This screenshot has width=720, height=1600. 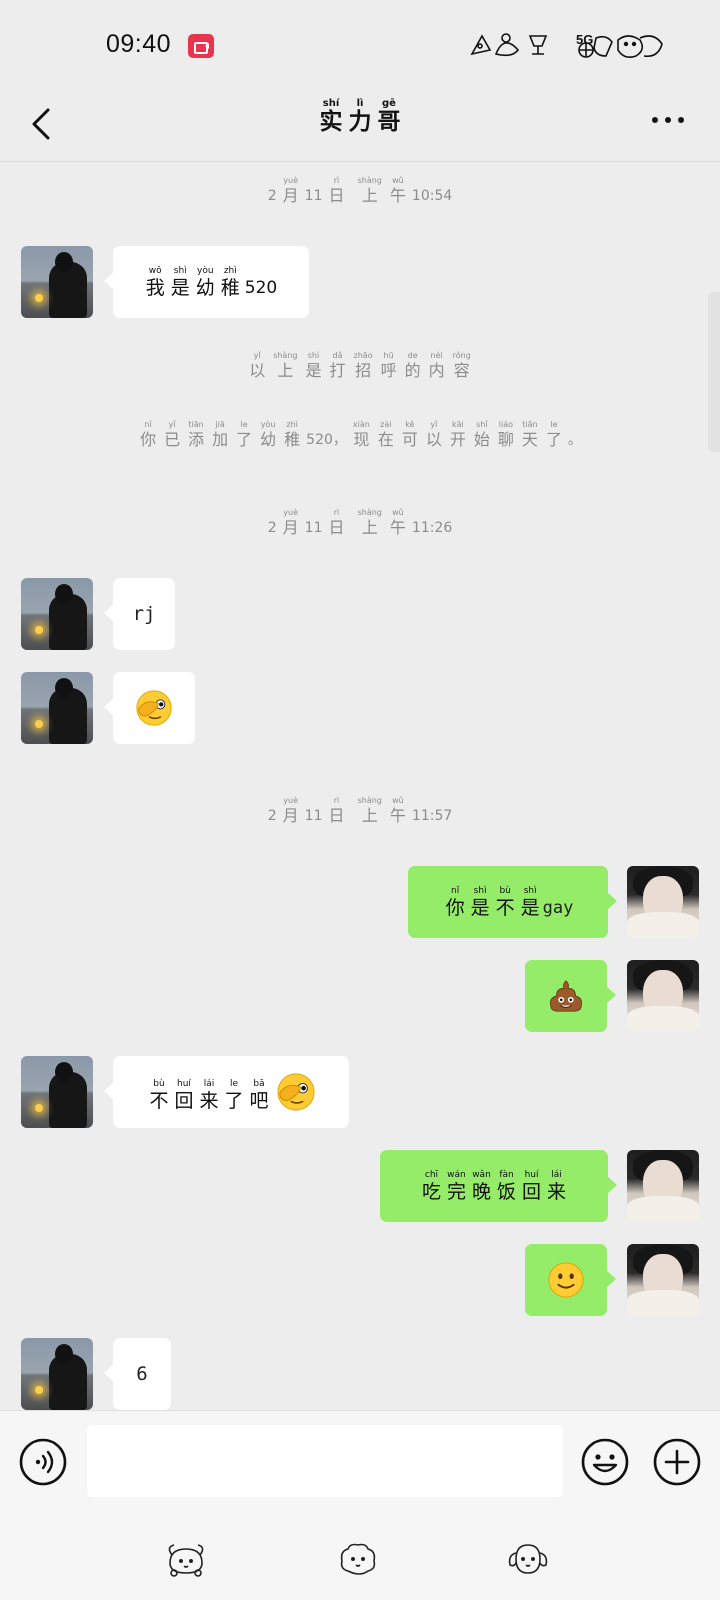 What do you see at coordinates (566, 996) in the screenshot?
I see `poop-emoji` at bounding box center [566, 996].